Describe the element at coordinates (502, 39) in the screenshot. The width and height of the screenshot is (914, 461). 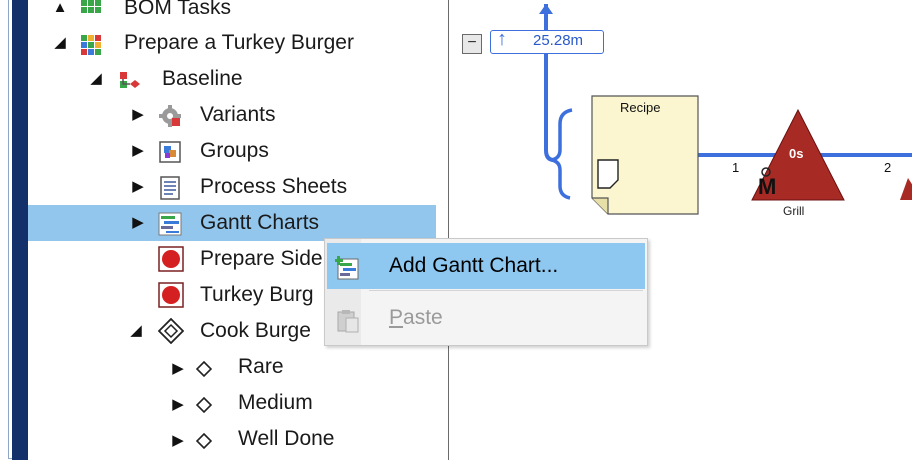
I see `time-up-arrow-icon: ↑` at that location.